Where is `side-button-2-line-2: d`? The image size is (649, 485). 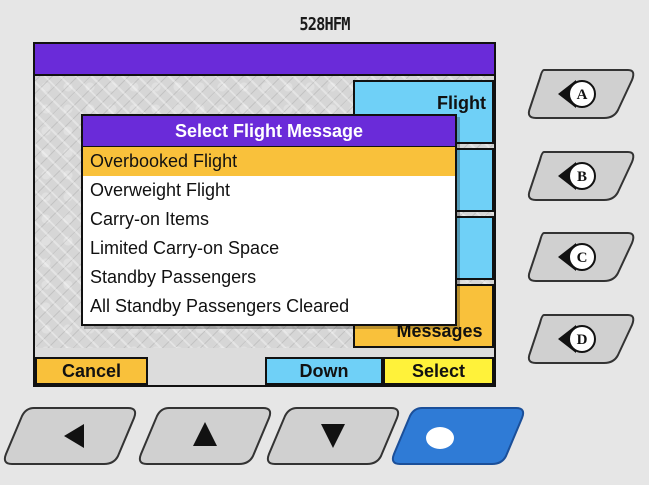
side-button-2-line-2: d is located at coordinates (478, 193).